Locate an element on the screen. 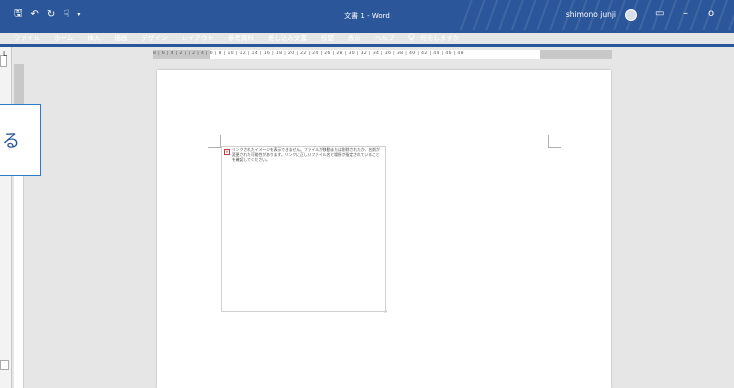  broken-image-frame is located at coordinates (303, 229).